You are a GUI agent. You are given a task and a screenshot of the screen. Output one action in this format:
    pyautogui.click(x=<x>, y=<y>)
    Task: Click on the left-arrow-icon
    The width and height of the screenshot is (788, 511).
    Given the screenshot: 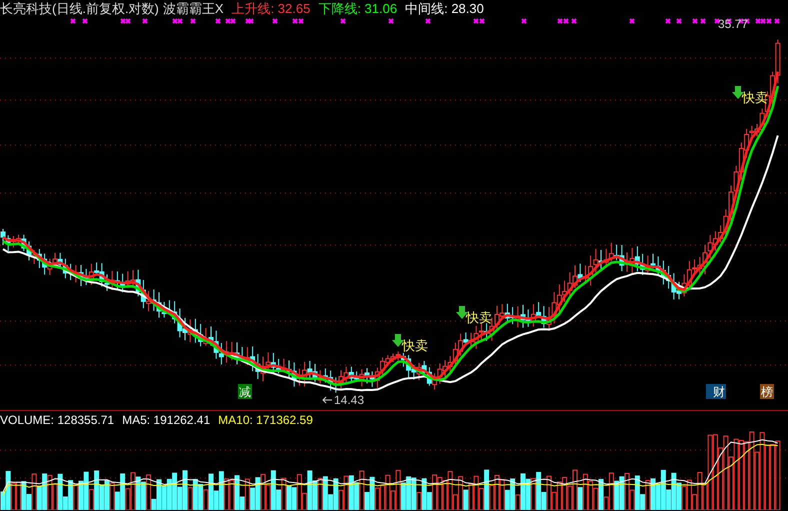 What is the action you would take?
    pyautogui.click(x=327, y=400)
    